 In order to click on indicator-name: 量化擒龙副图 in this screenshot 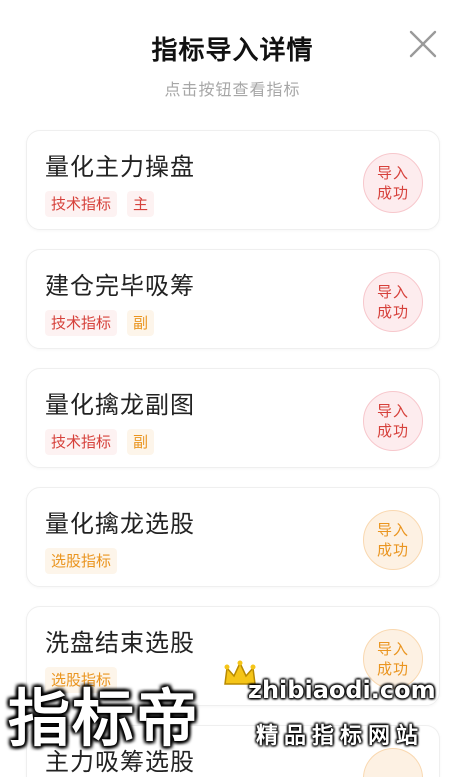, I will do `click(120, 405)`.